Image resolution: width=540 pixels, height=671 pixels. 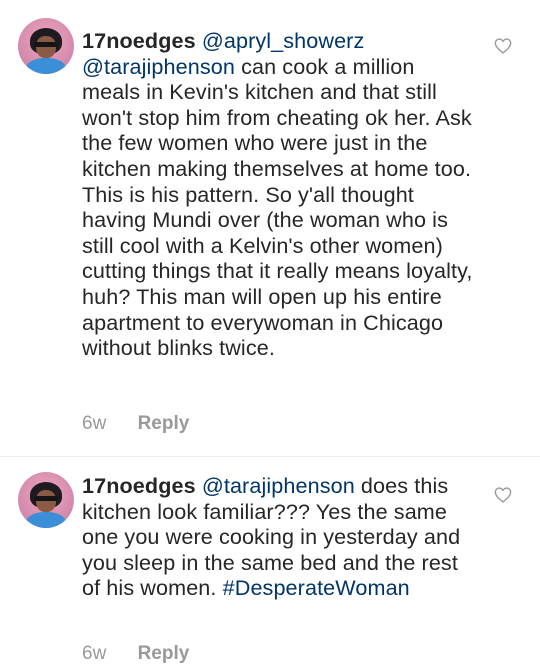 I want to click on comment-divider, so click(x=270, y=456).